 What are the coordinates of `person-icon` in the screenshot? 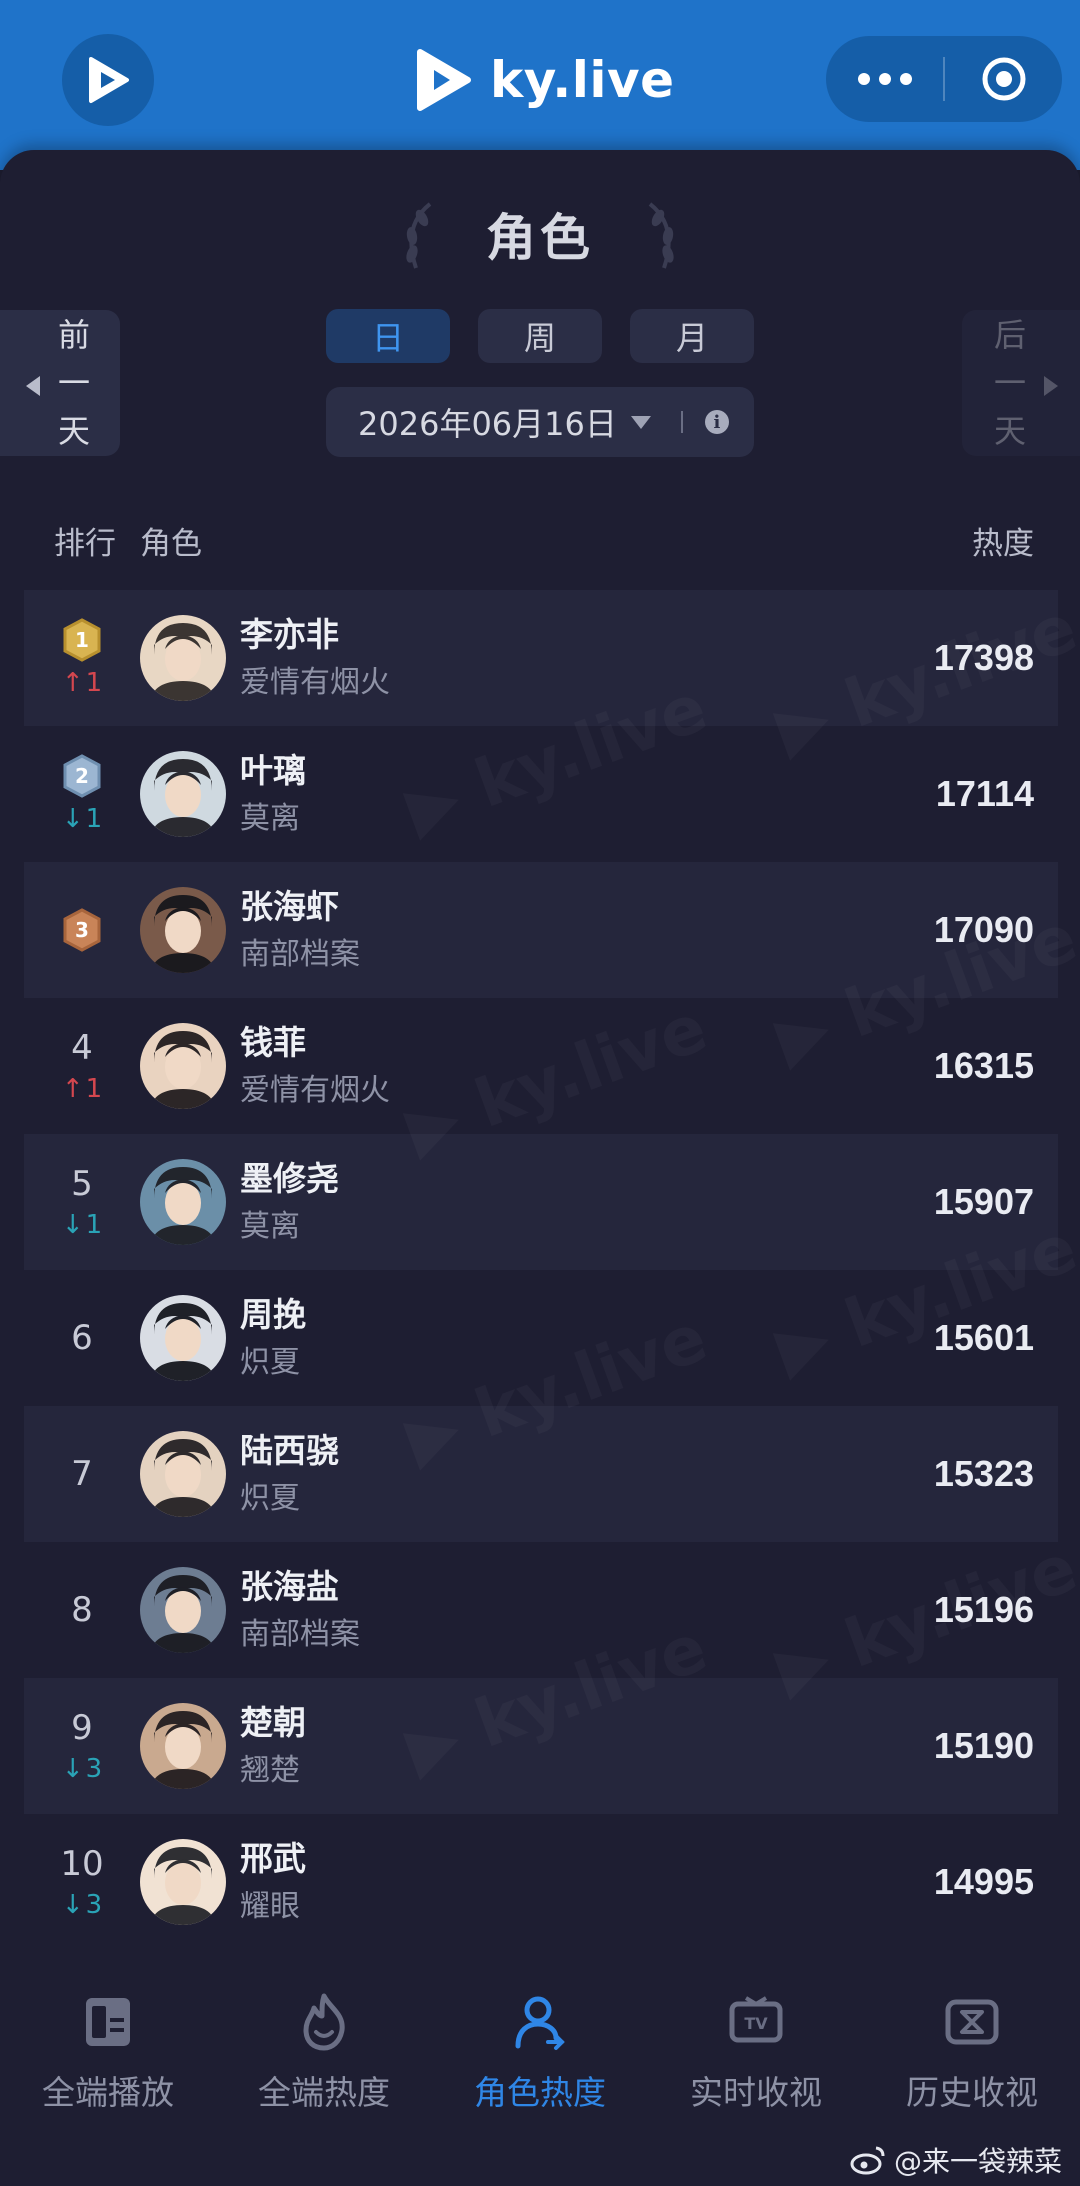 It's located at (540, 2023).